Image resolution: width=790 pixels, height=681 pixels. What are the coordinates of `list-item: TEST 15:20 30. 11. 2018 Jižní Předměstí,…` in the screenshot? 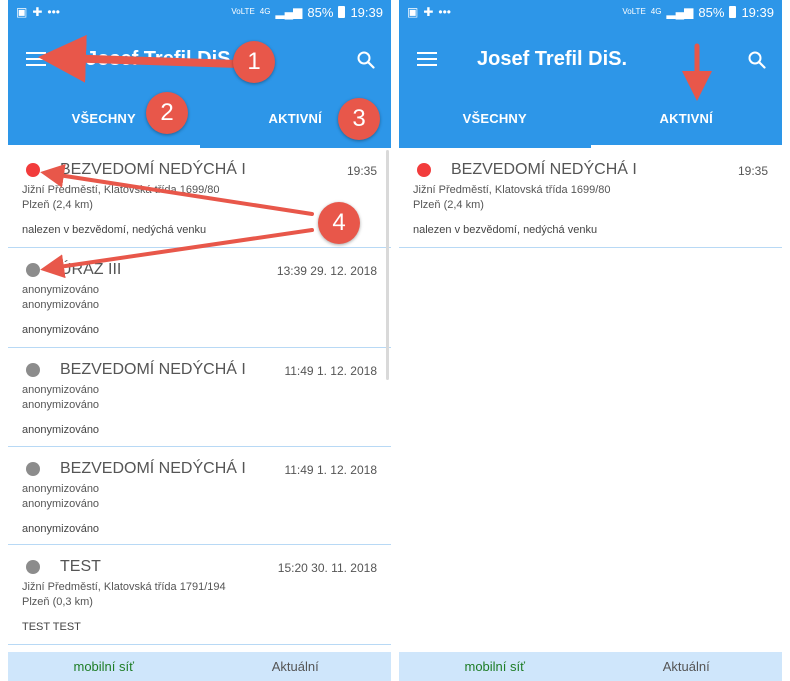 It's located at (199, 595).